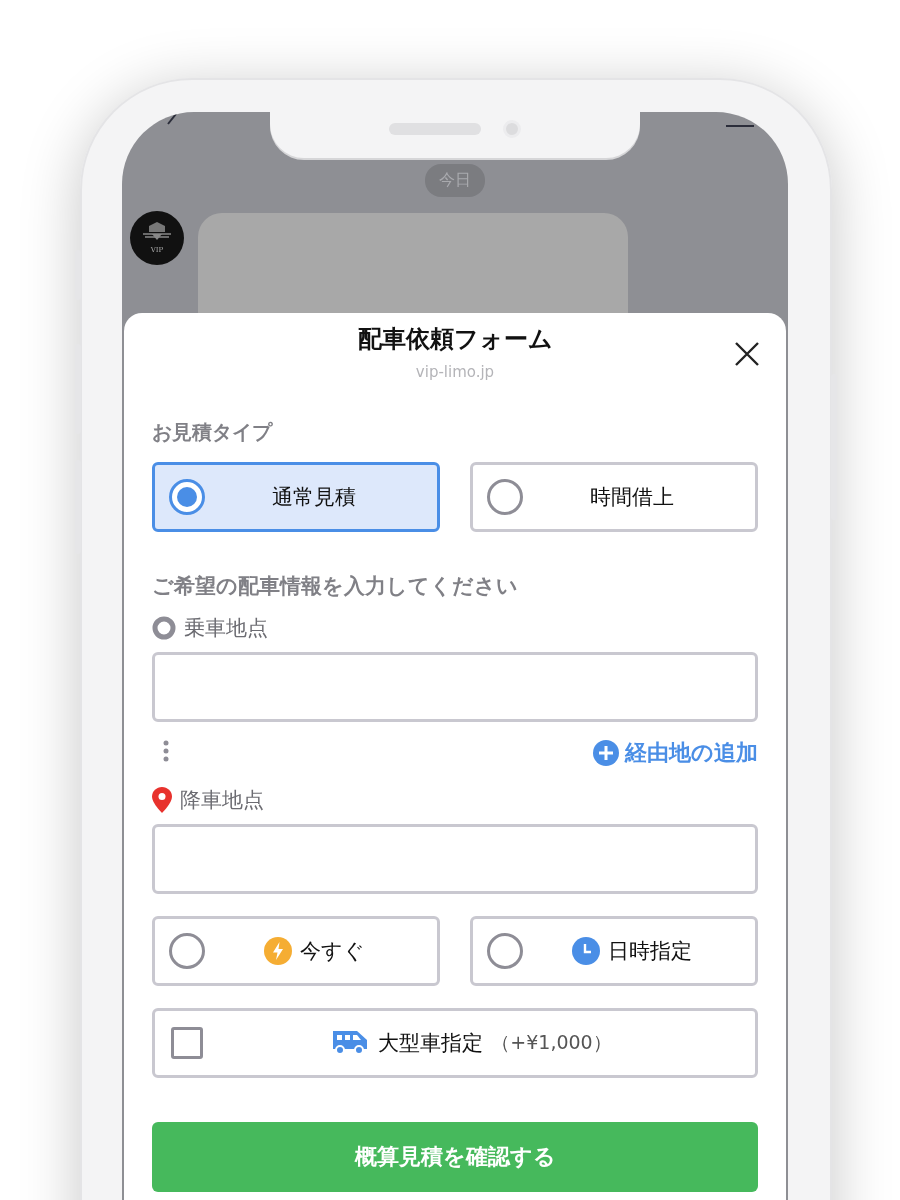  What do you see at coordinates (614, 951) in the screenshot?
I see `timing-option: 日時指定` at bounding box center [614, 951].